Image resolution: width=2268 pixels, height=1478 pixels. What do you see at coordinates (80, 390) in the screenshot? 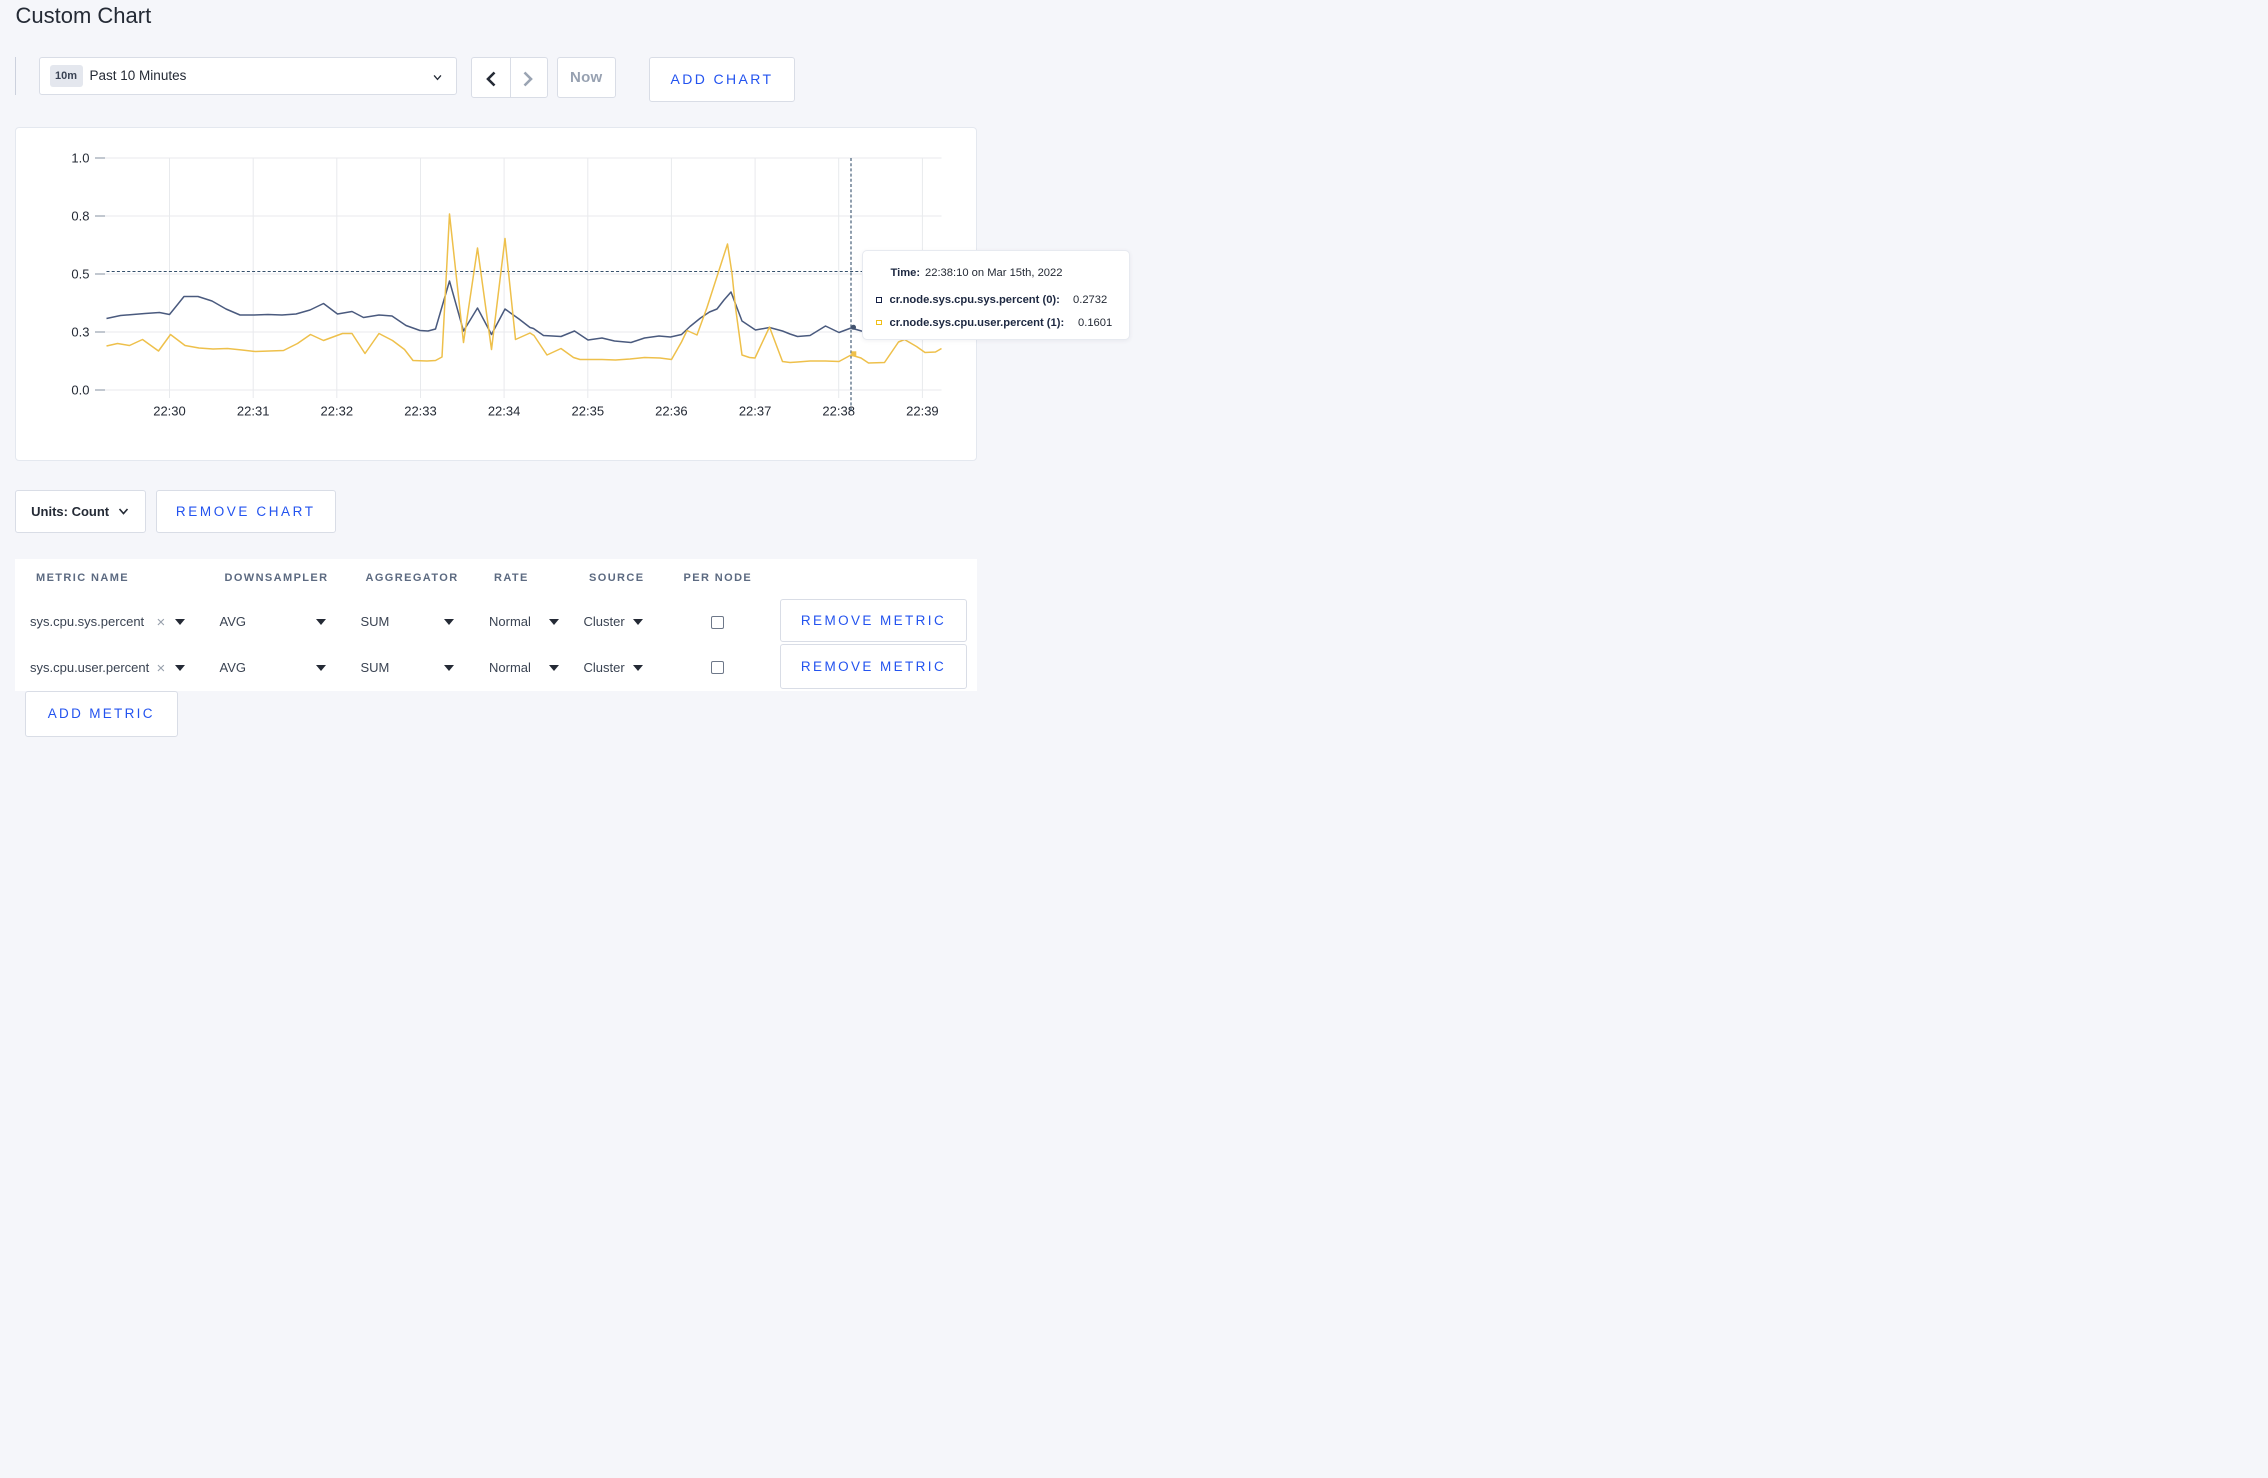
I see `svg-text: 0.0` at bounding box center [80, 390].